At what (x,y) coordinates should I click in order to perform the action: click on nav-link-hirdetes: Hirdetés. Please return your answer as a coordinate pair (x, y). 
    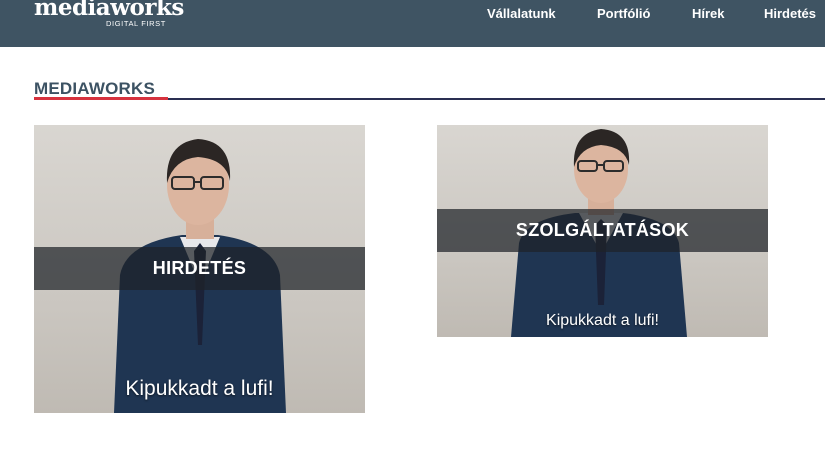
    Looking at the image, I should click on (790, 13).